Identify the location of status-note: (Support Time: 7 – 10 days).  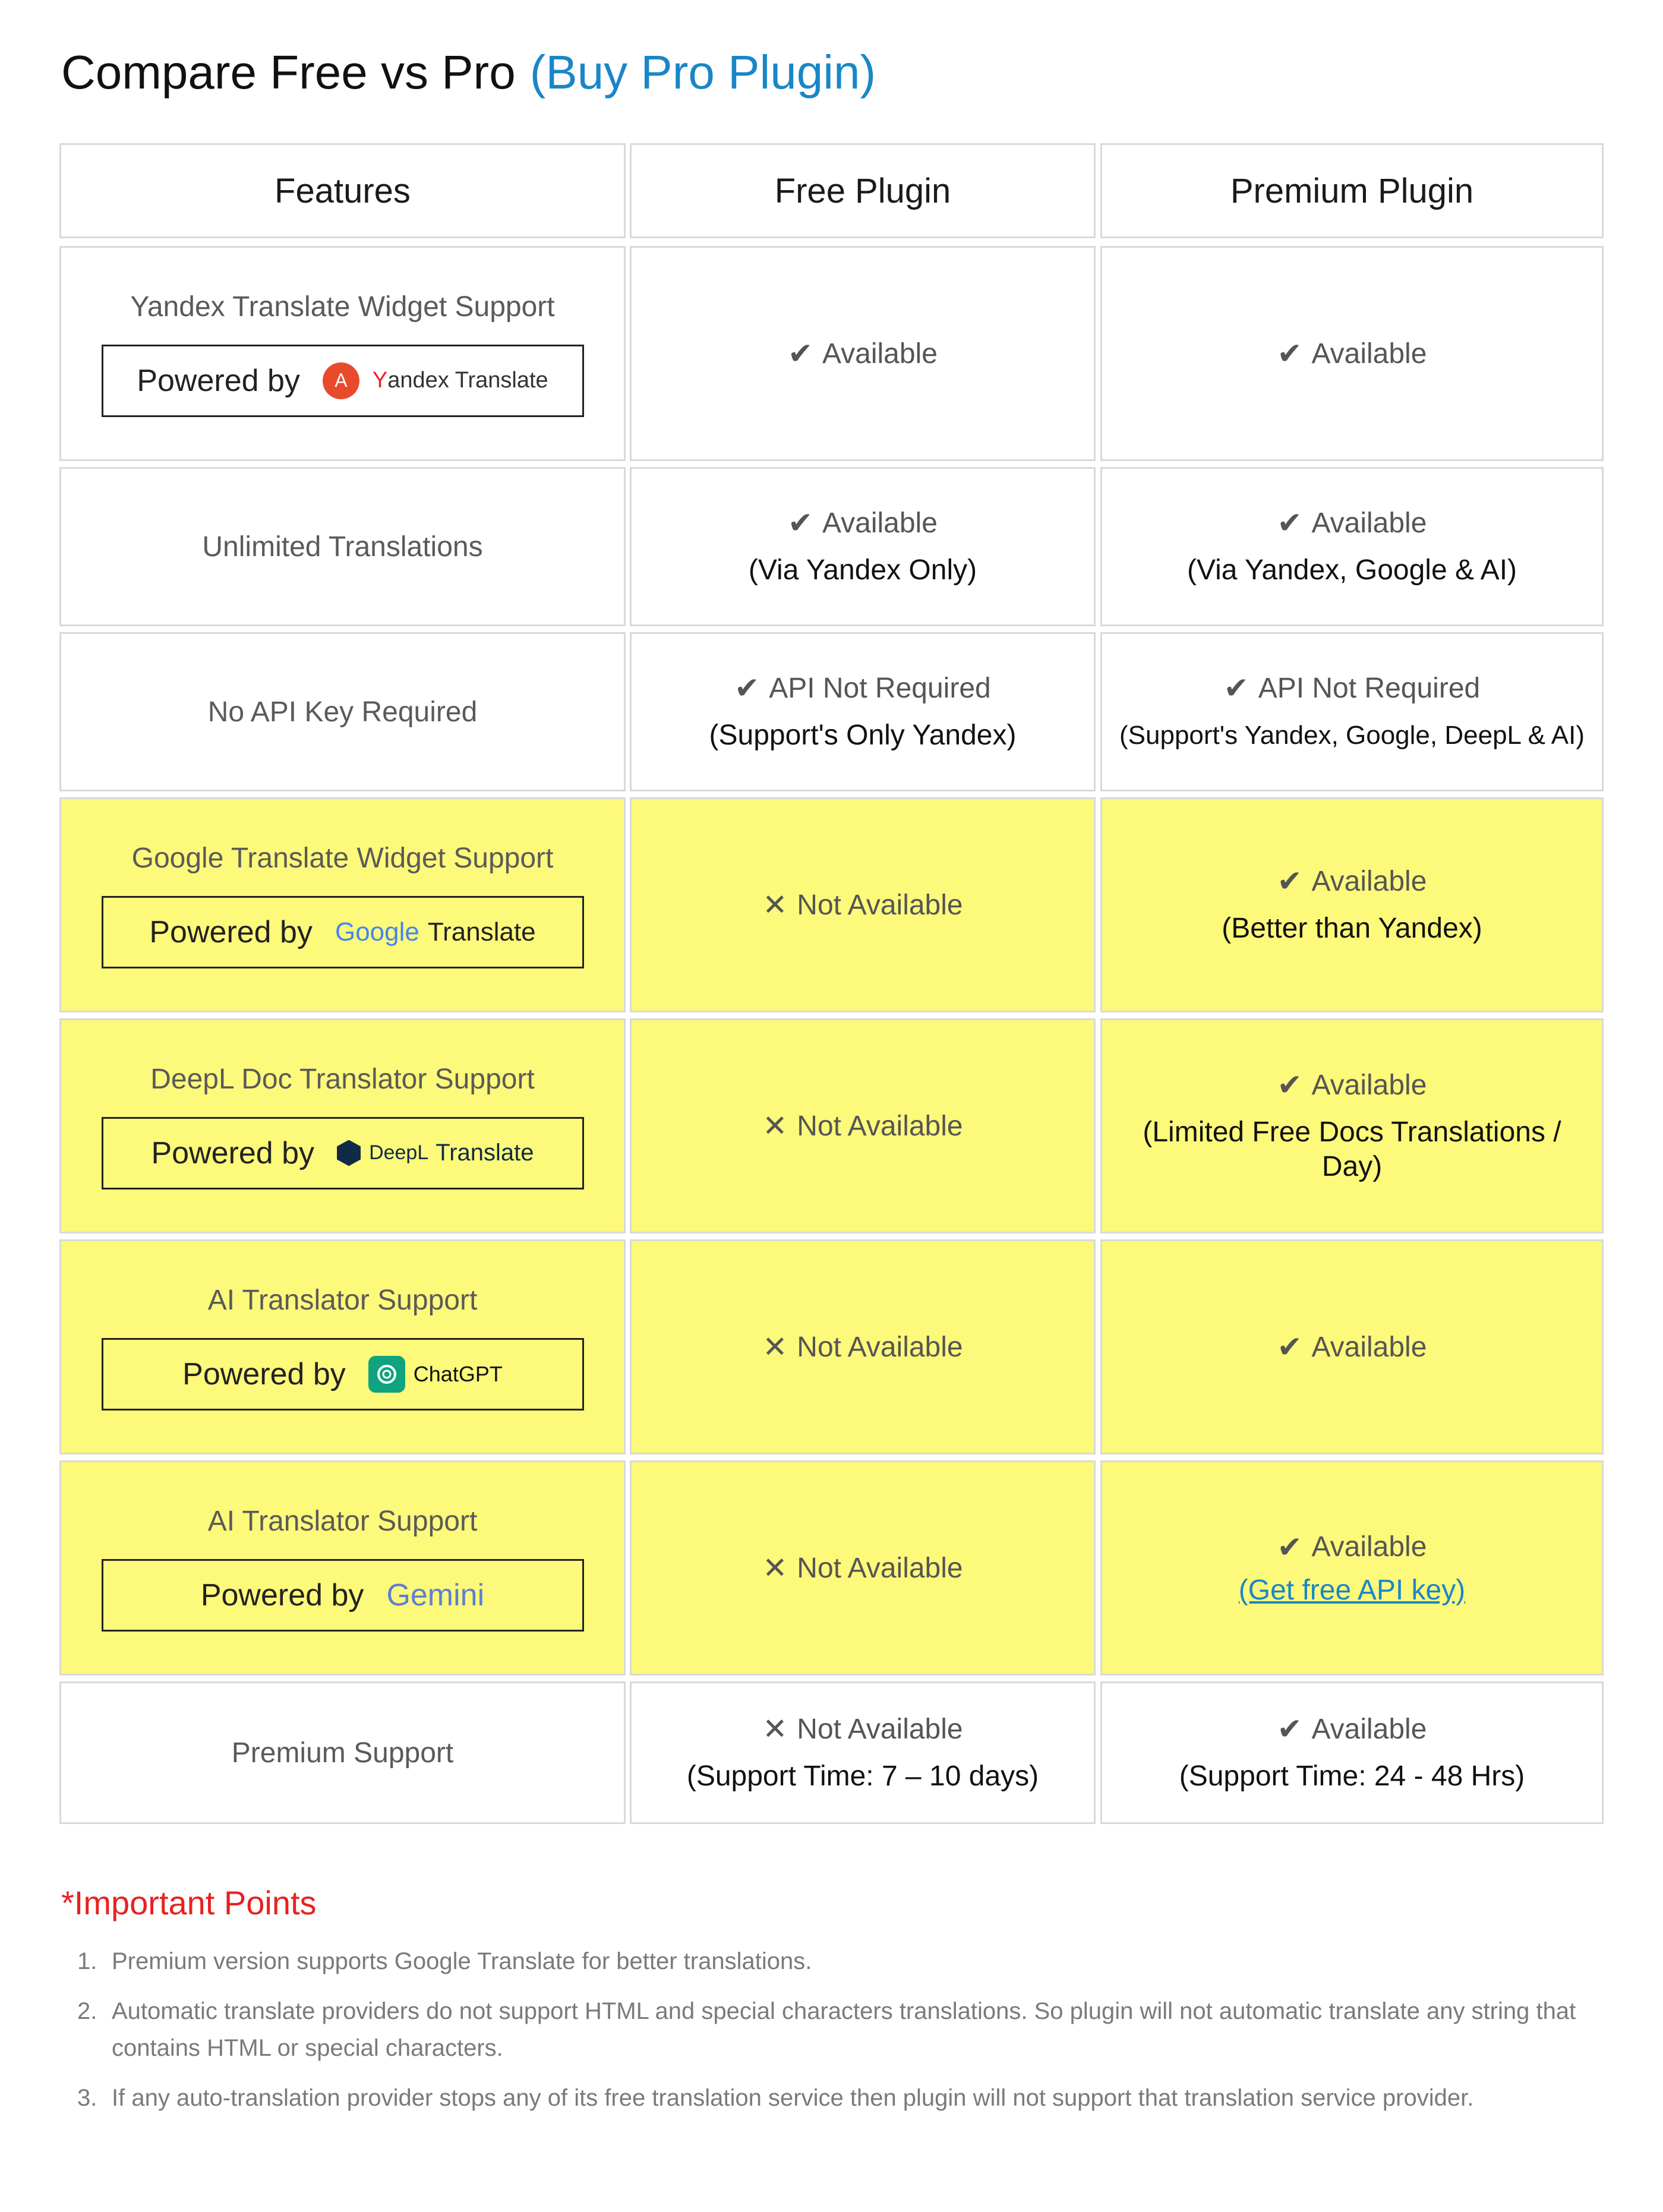
(862, 1776).